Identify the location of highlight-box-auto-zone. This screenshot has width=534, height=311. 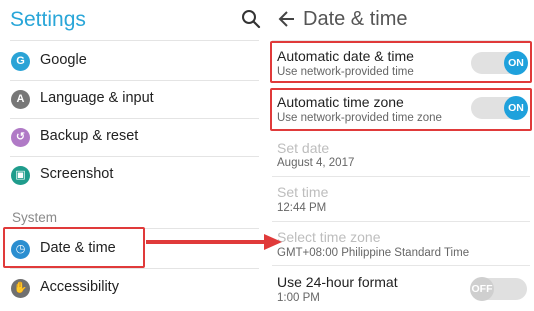
(401, 109).